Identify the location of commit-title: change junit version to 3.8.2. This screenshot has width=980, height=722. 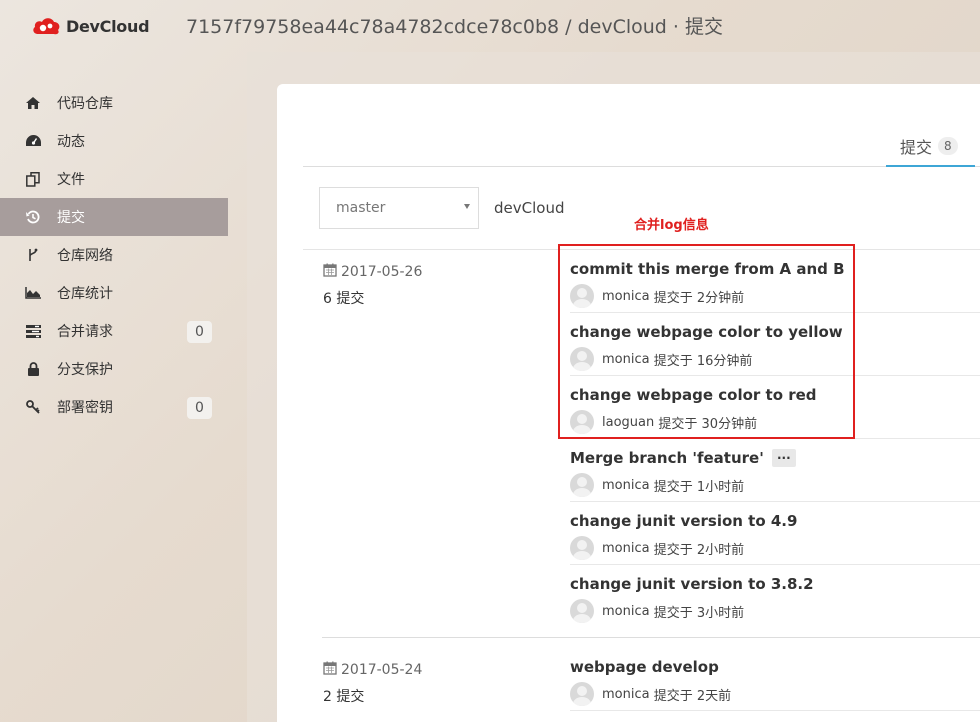
(692, 584).